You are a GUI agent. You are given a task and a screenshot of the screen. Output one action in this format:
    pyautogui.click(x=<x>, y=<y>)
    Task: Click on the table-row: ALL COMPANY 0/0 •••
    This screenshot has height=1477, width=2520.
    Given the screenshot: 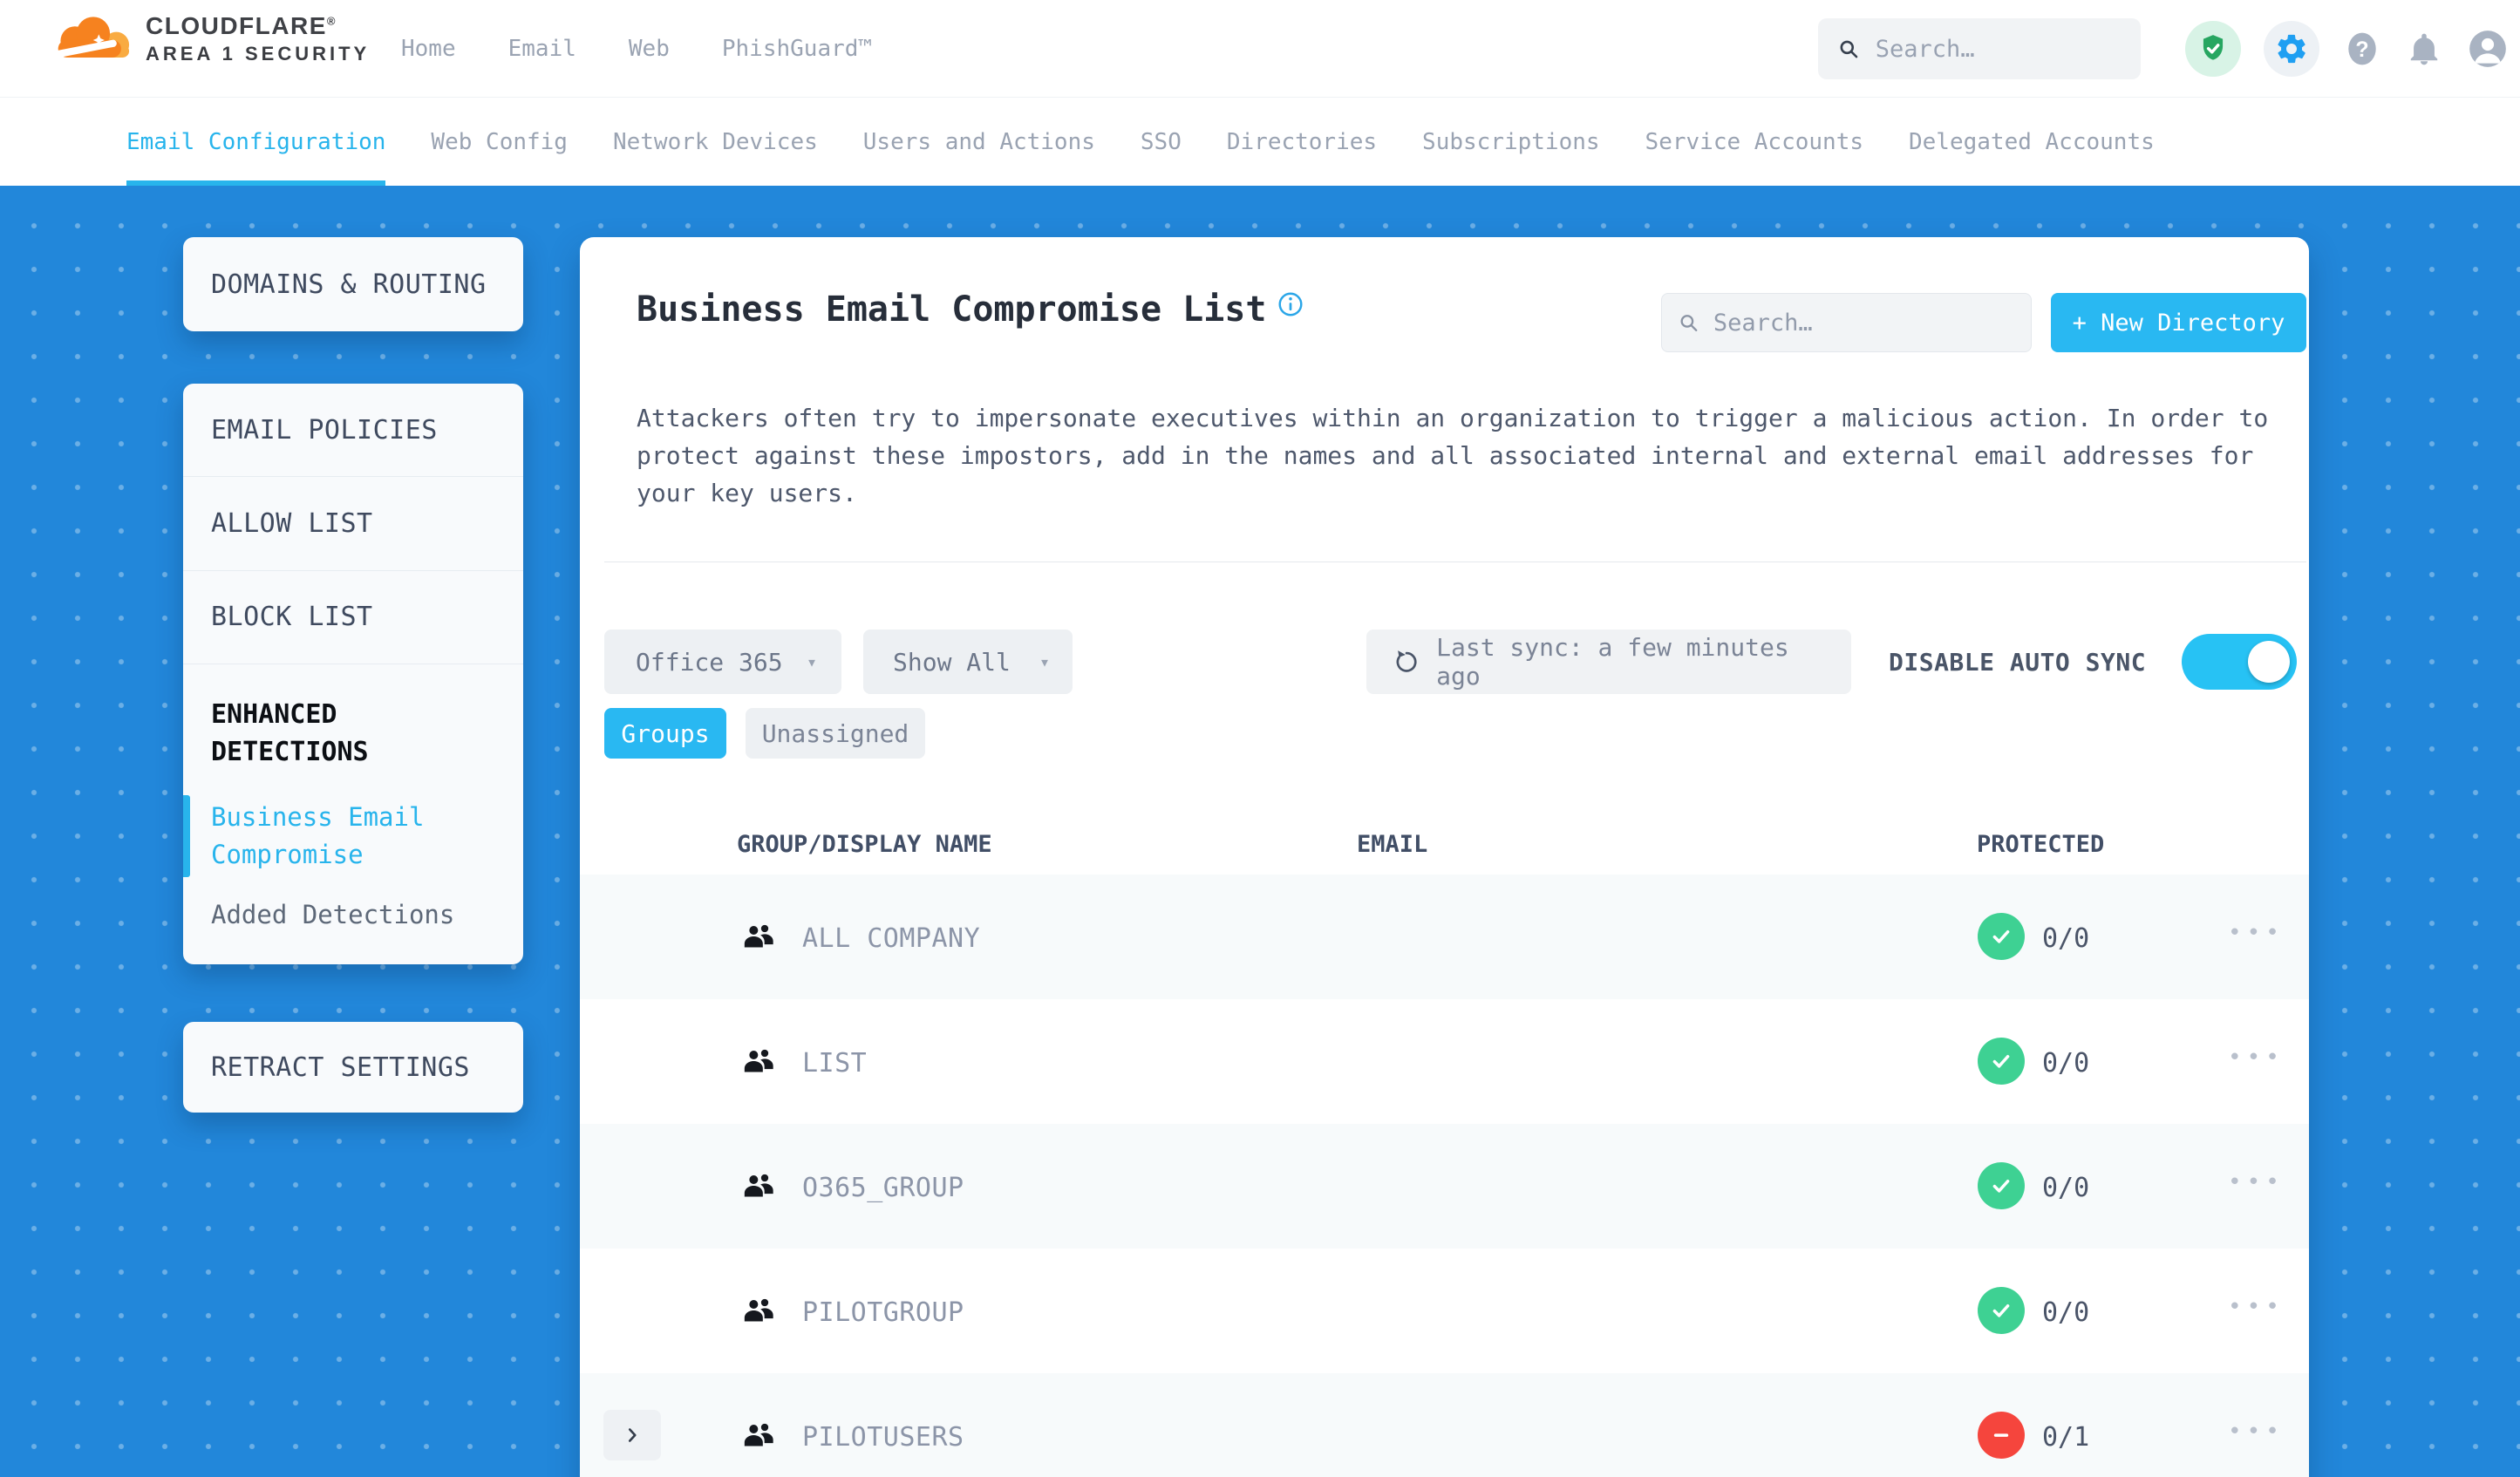 What is the action you would take?
    pyautogui.click(x=1444, y=937)
    